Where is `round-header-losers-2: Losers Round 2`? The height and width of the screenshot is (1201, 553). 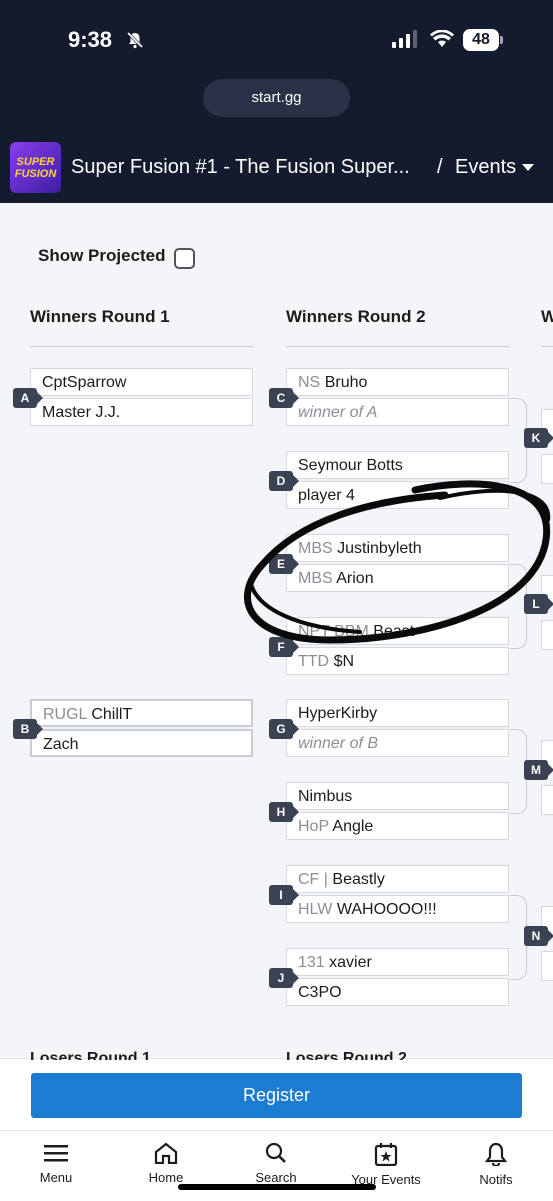
round-header-losers-2: Losers Round 2 is located at coordinates (346, 1055).